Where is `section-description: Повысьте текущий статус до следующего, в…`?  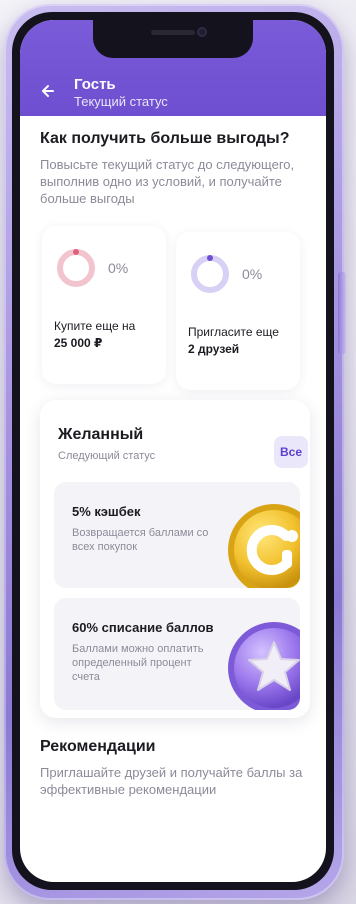
section-description: Повысьте текущий статус до следующего, в… is located at coordinates (167, 181).